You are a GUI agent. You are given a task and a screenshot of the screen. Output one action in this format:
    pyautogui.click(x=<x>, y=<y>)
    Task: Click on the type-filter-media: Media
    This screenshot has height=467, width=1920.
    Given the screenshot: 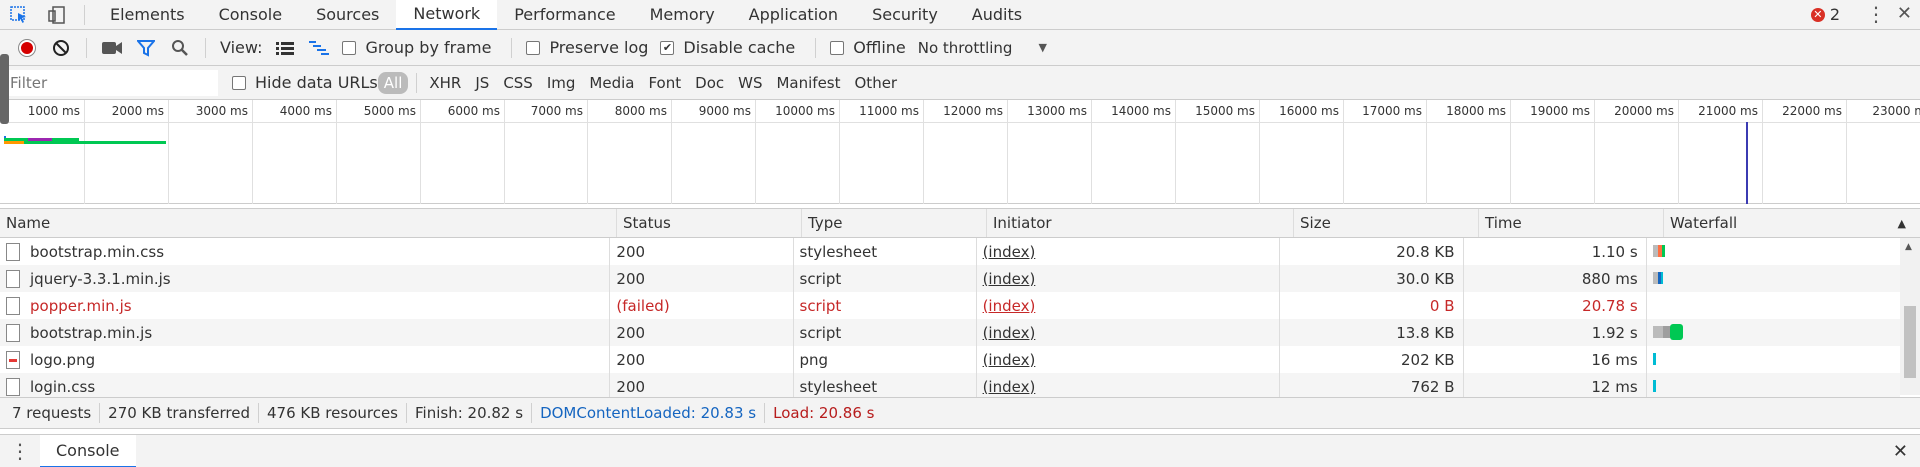 What is the action you would take?
    pyautogui.click(x=611, y=83)
    